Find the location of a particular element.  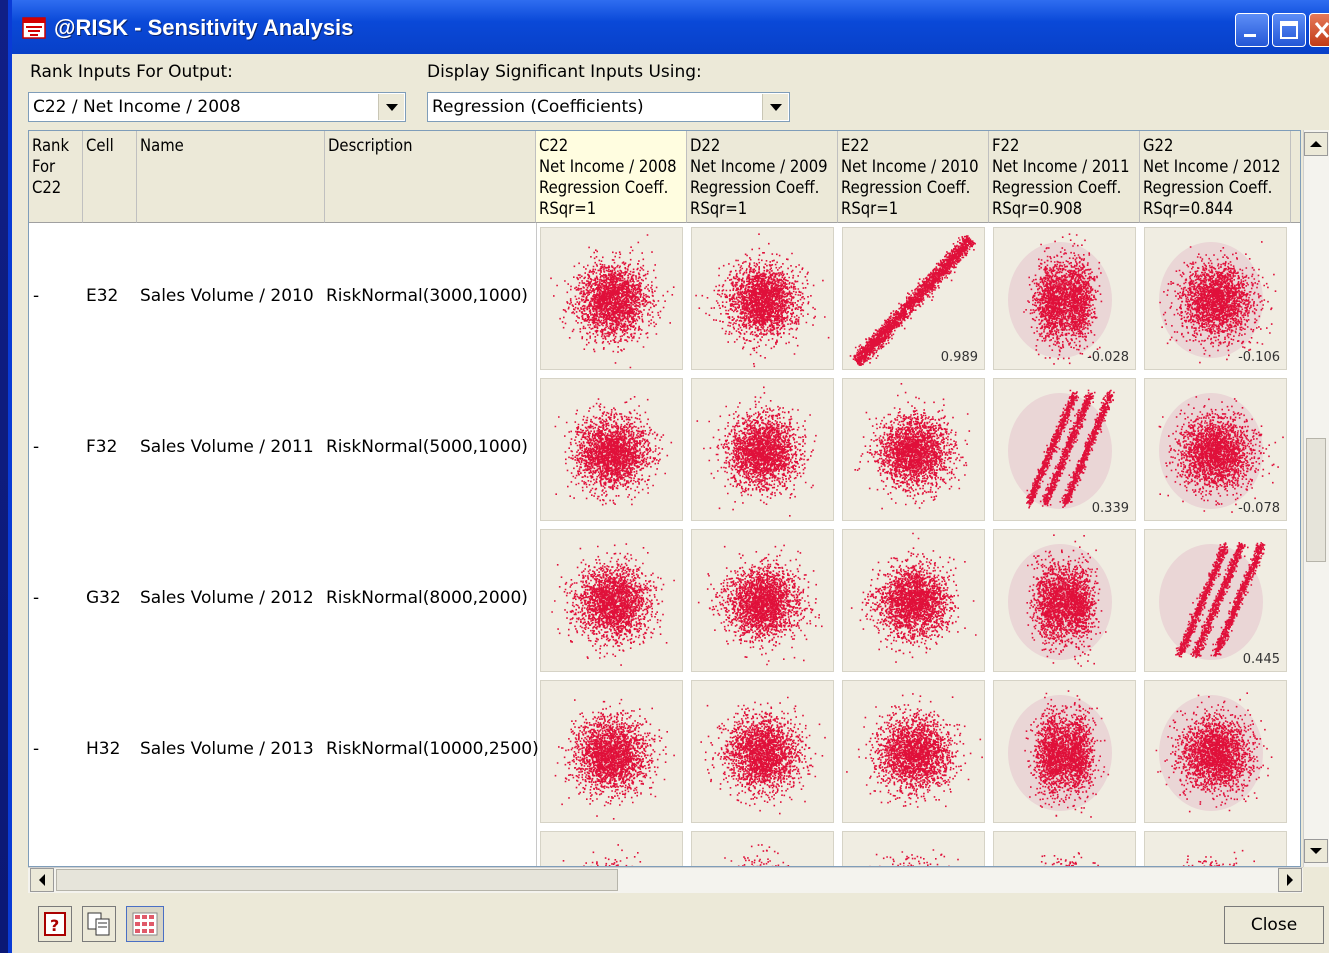

horizontal-scroll-thumb is located at coordinates (337, 880).